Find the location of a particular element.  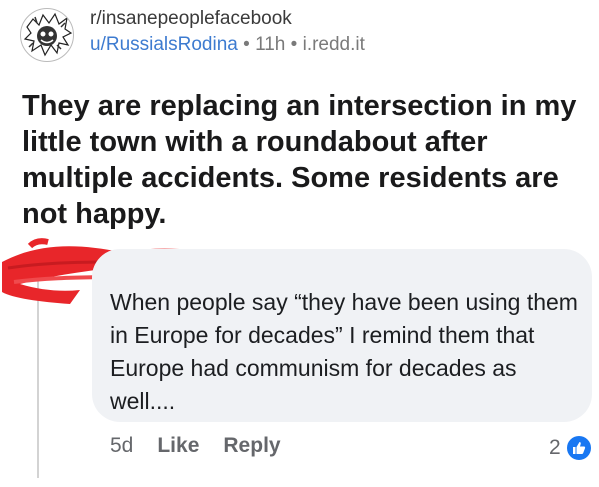

post-author: u/RussialsRodina is located at coordinates (164, 44).